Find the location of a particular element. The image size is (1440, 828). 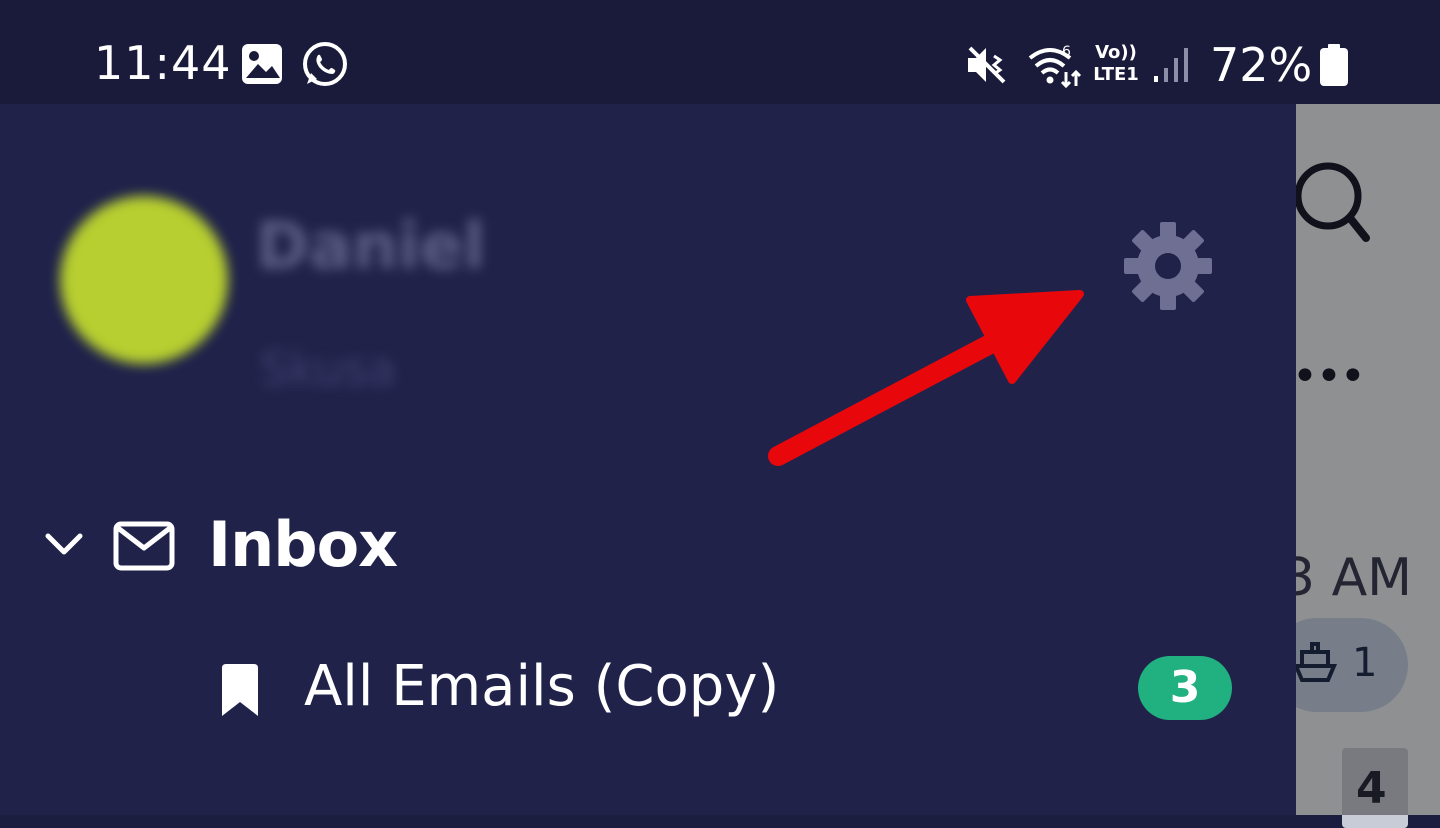

send-icon is located at coordinates (220, 811).